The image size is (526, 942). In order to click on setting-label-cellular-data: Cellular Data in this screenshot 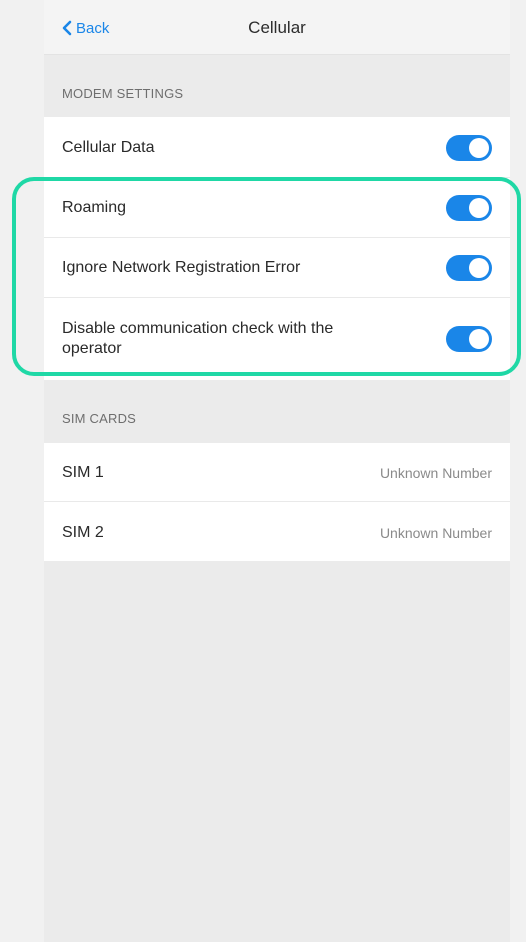, I will do `click(108, 147)`.